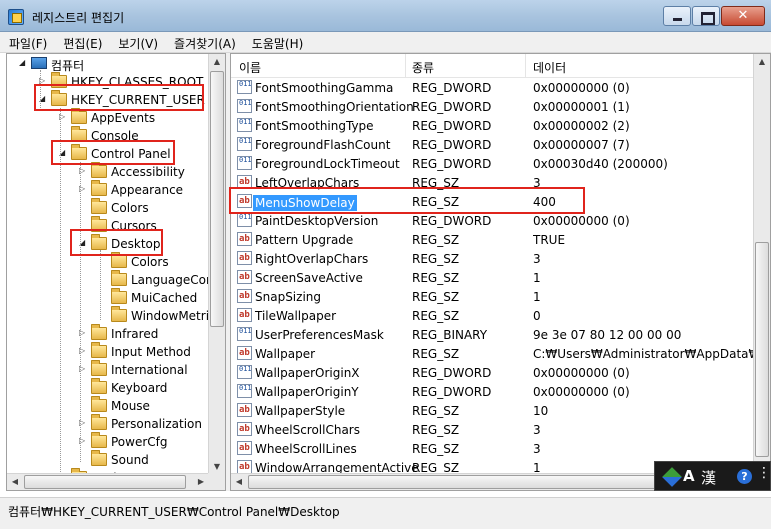 This screenshot has height=529, width=771. I want to click on tree-item: Mouse, so click(107, 405).